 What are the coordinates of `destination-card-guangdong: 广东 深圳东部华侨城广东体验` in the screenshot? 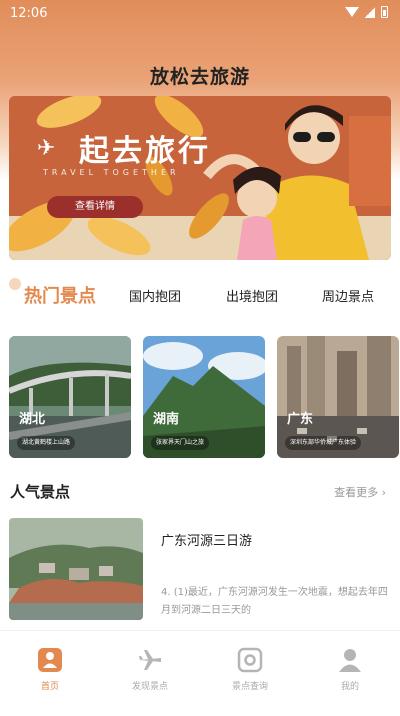 It's located at (338, 397).